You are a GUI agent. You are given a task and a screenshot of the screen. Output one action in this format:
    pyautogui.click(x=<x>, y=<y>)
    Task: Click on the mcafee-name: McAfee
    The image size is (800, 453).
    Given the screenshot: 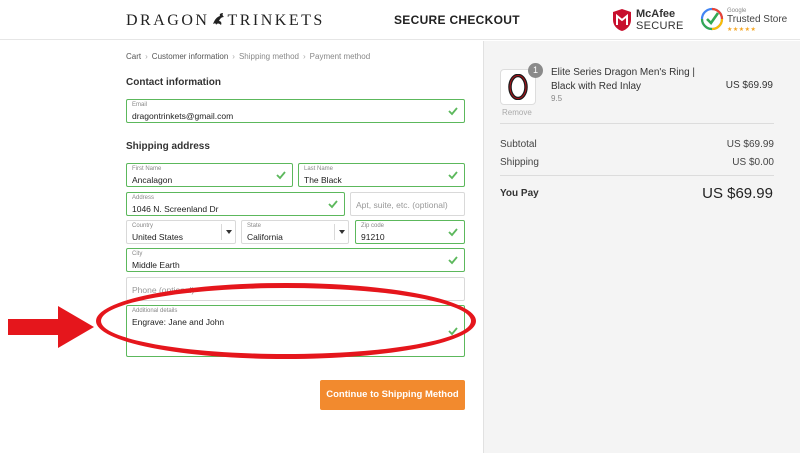 What is the action you would take?
    pyautogui.click(x=656, y=14)
    